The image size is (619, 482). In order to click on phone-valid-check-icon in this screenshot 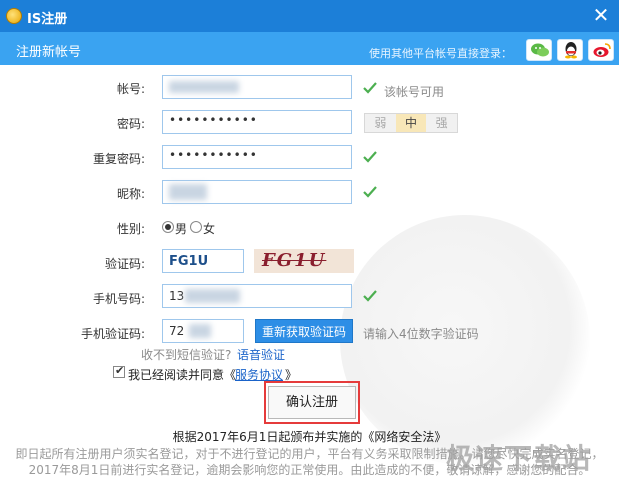, I will do `click(370, 296)`.